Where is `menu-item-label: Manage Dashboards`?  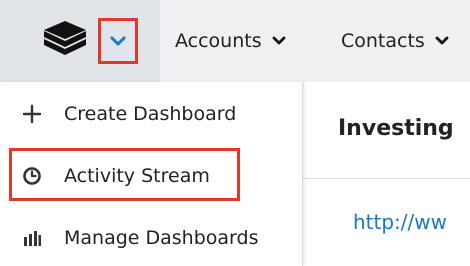 menu-item-label: Manage Dashboards is located at coordinates (161, 238).